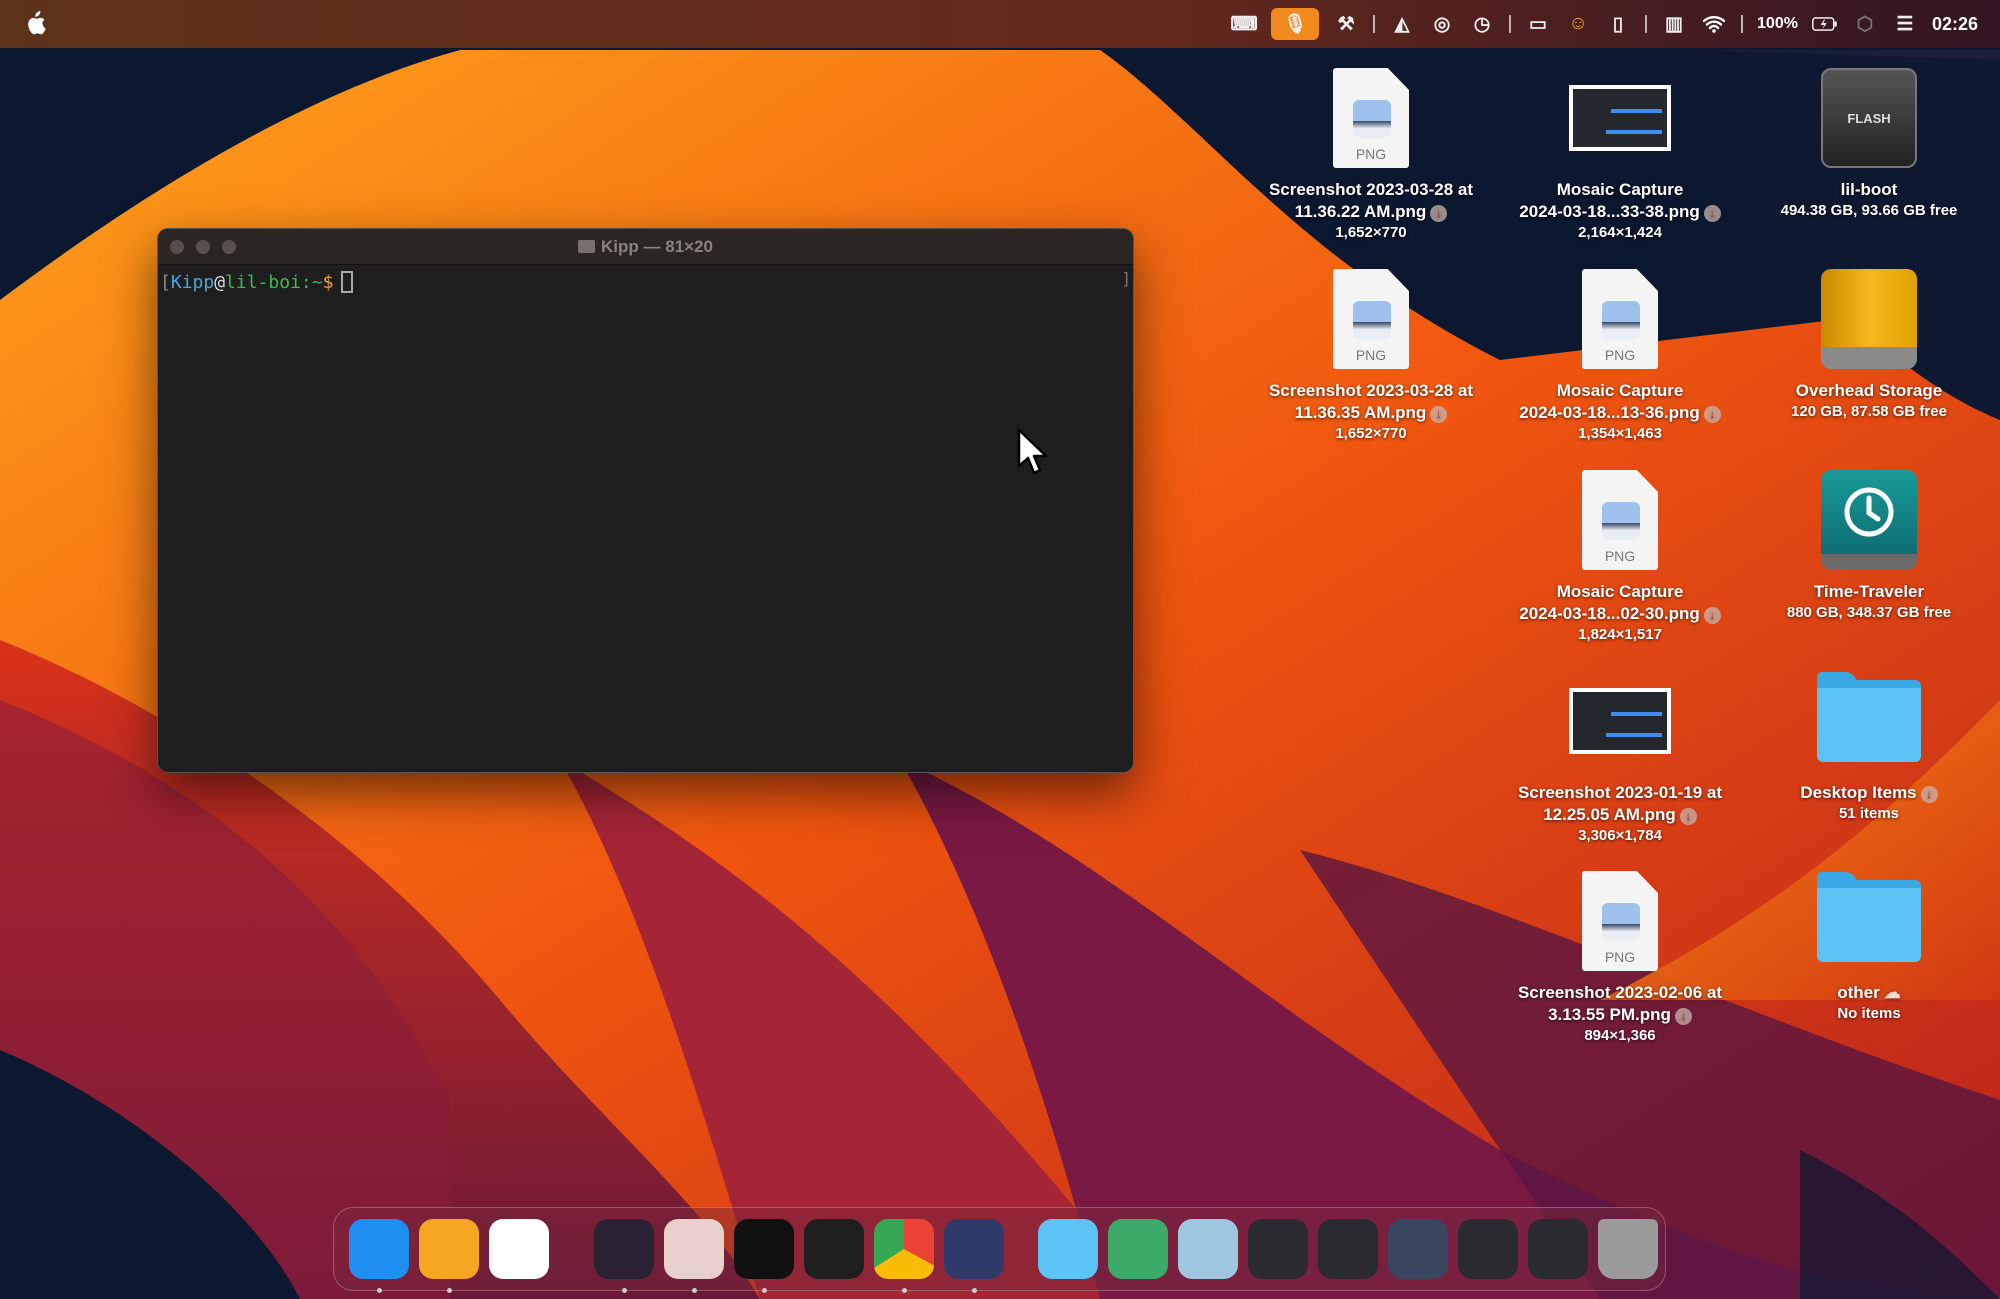  Describe the element at coordinates (519, 1249) in the screenshot. I see `dock-safari-like-app-icon` at that location.